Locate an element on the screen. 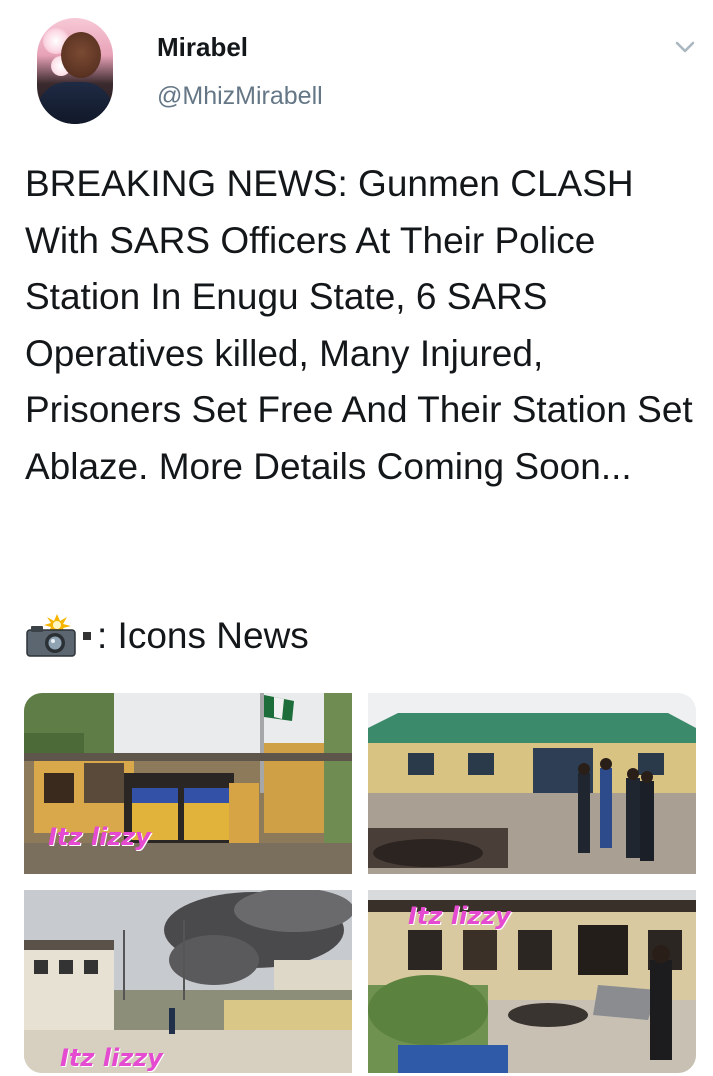 The image size is (713, 1076). author-handle: @MhizMirabell is located at coordinates (240, 96).